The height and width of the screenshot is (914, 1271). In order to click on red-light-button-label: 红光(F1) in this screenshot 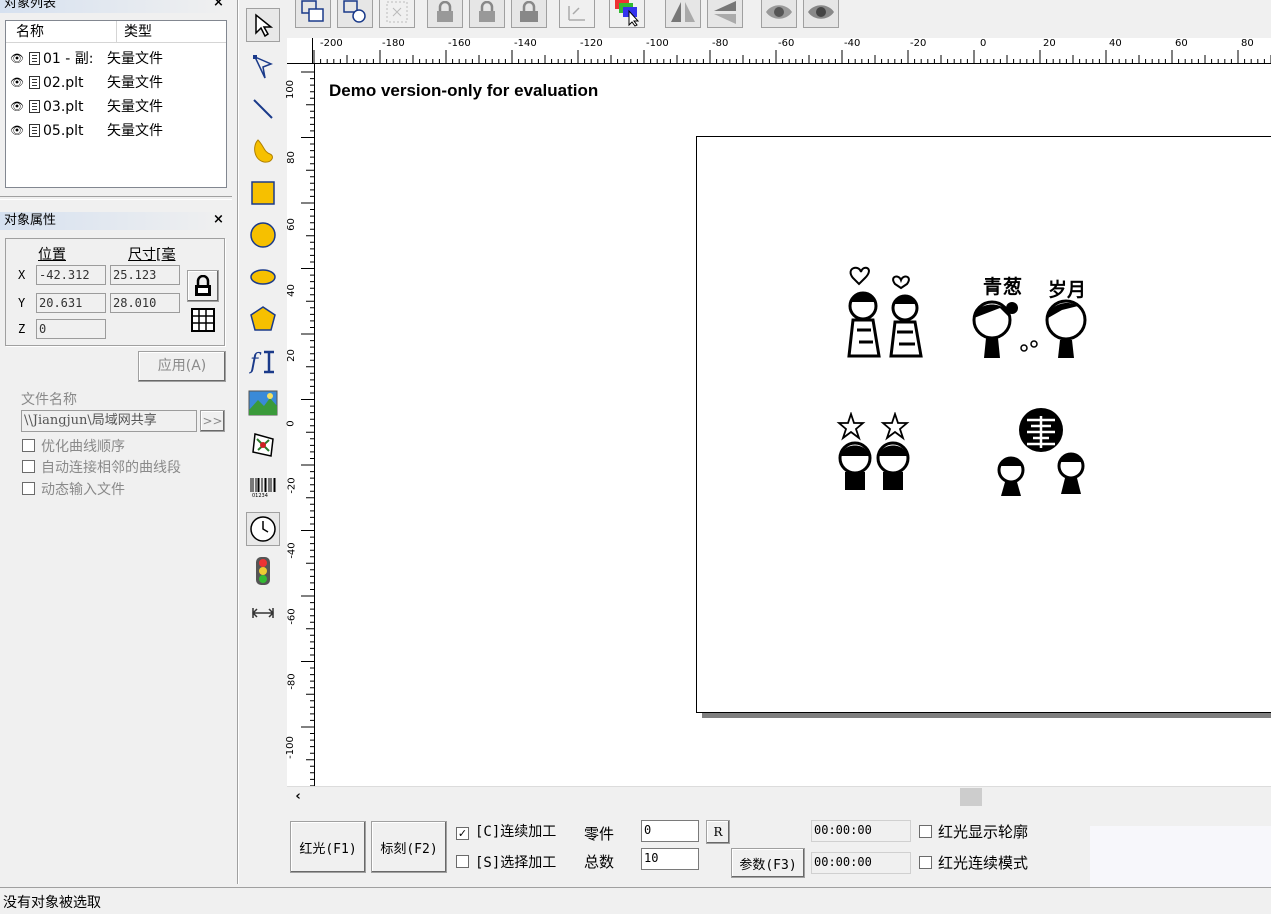, I will do `click(328, 849)`.